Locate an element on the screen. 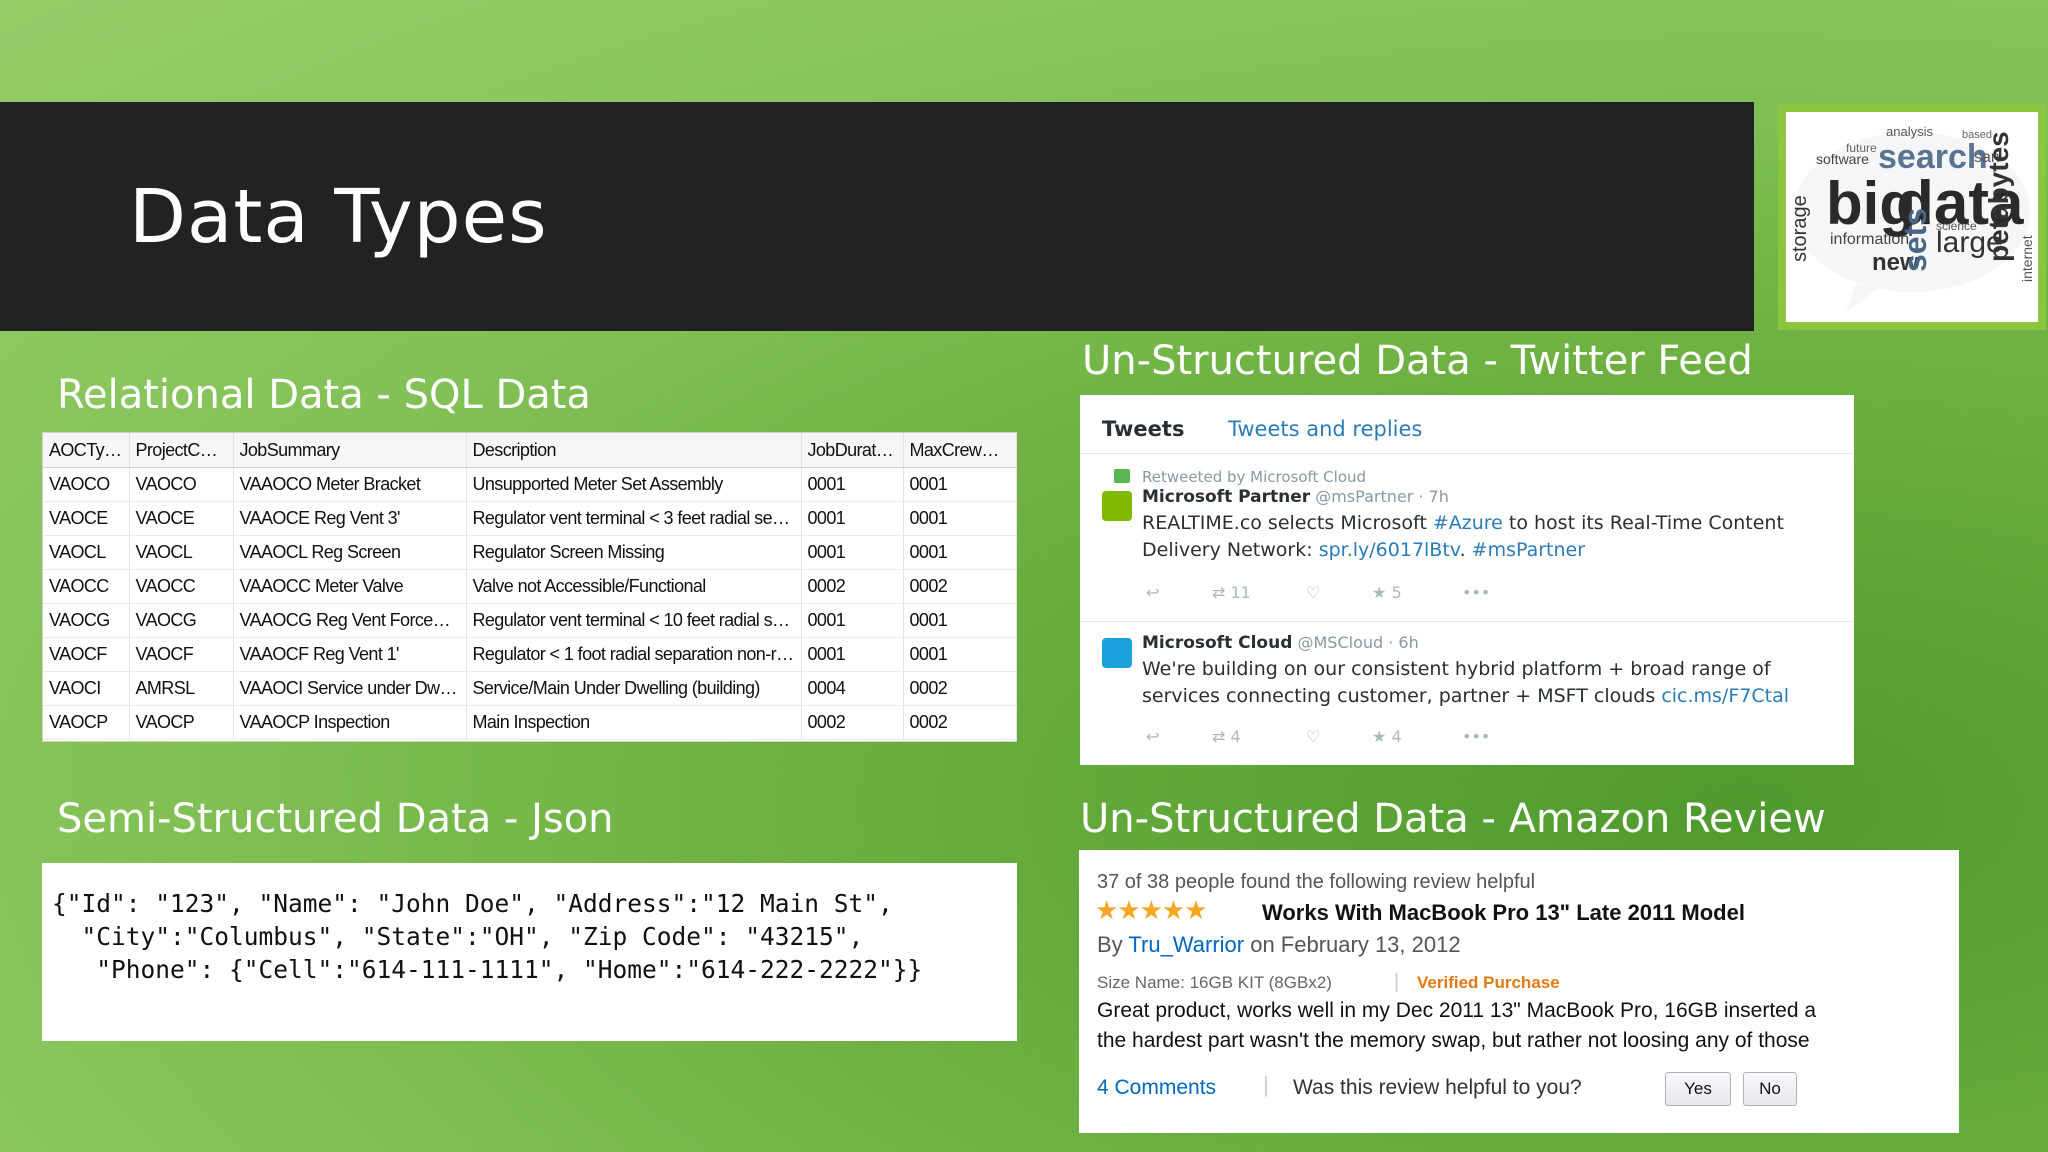 The width and height of the screenshot is (2048, 1152). column-header-description: Description is located at coordinates (634, 450).